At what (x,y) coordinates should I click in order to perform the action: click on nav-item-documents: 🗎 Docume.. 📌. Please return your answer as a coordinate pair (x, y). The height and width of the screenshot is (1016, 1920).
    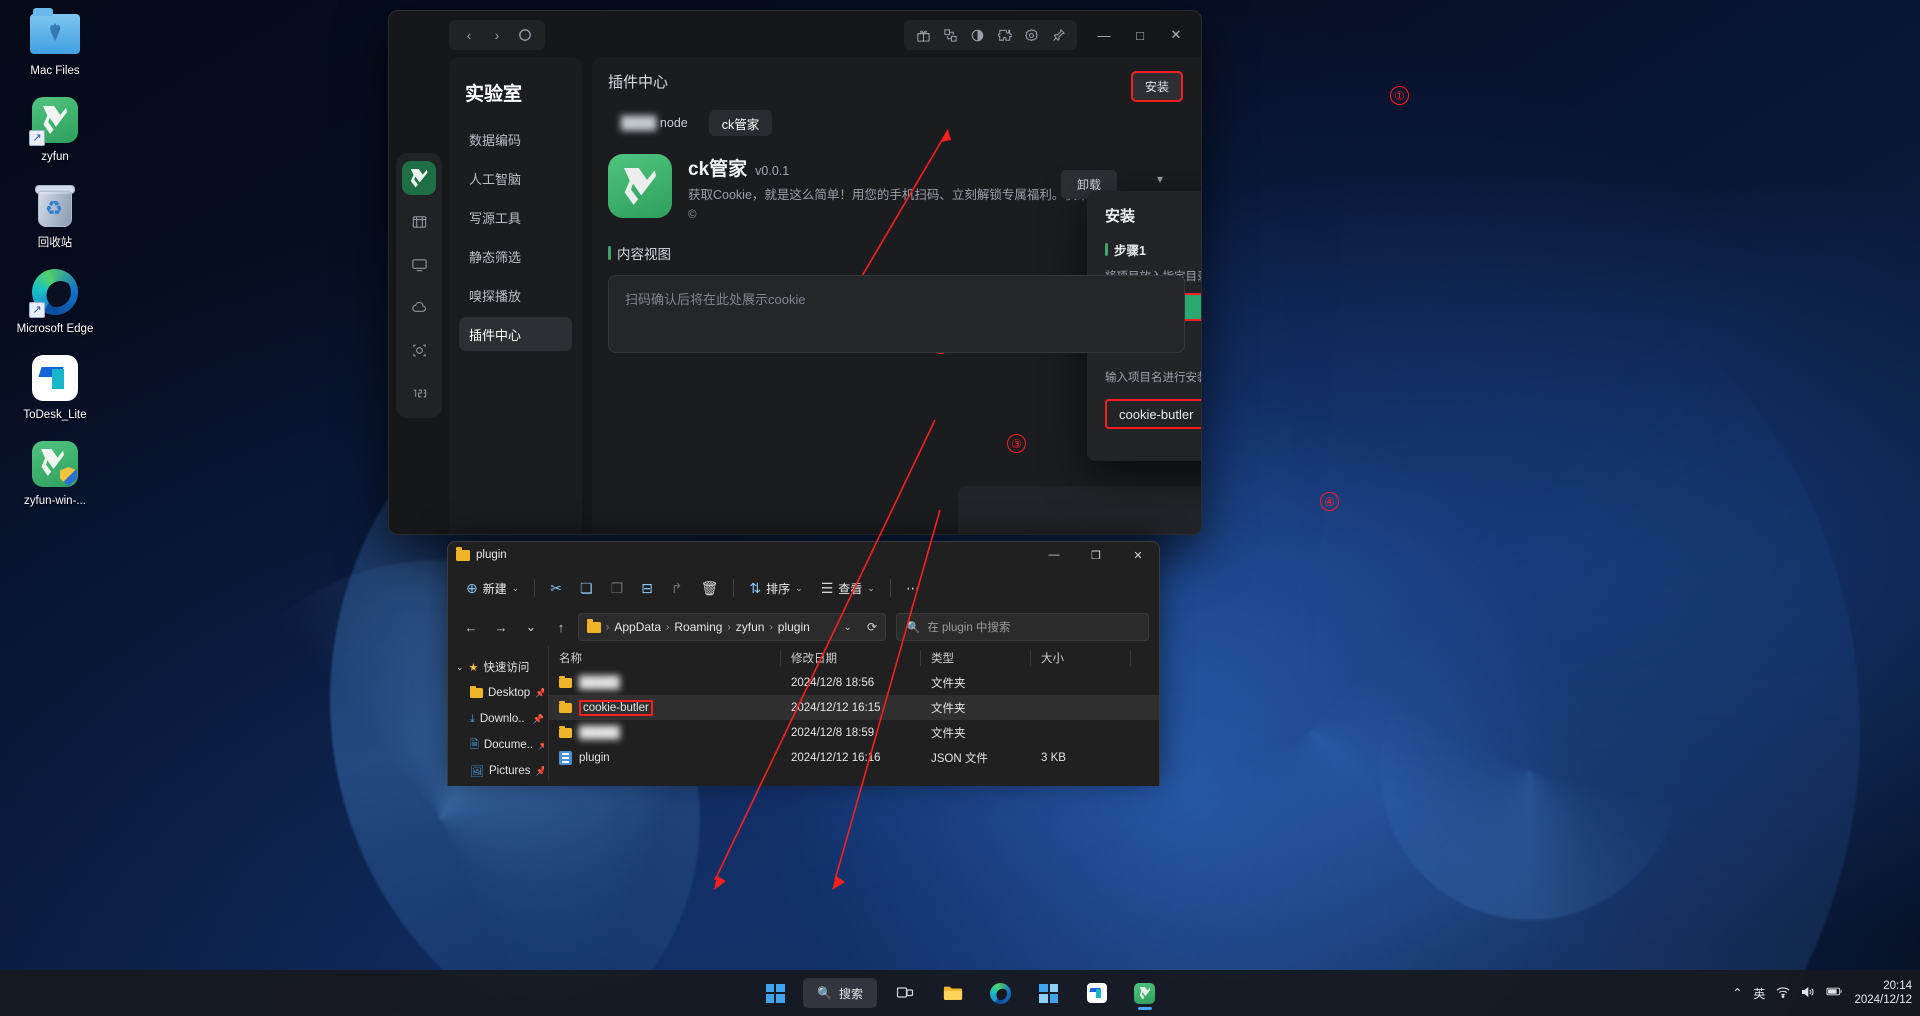
    Looking at the image, I should click on (500, 745).